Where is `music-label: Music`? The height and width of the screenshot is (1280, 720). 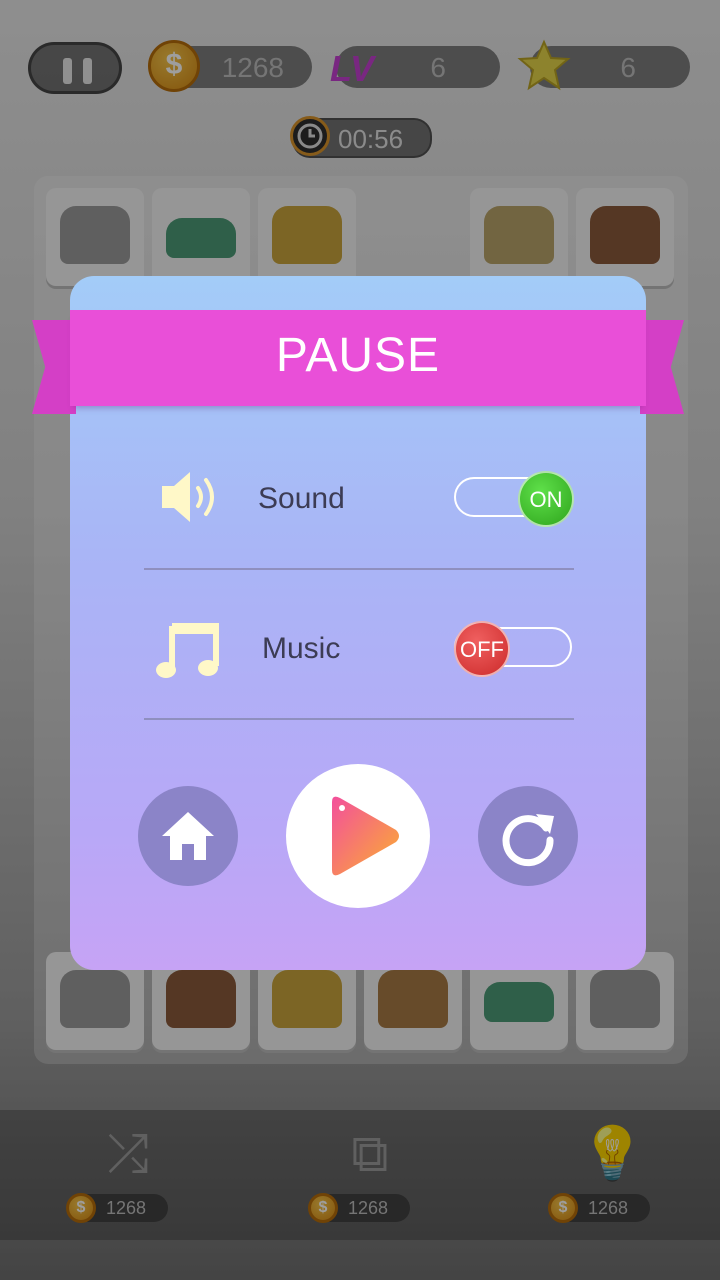
music-label: Music is located at coordinates (301, 648).